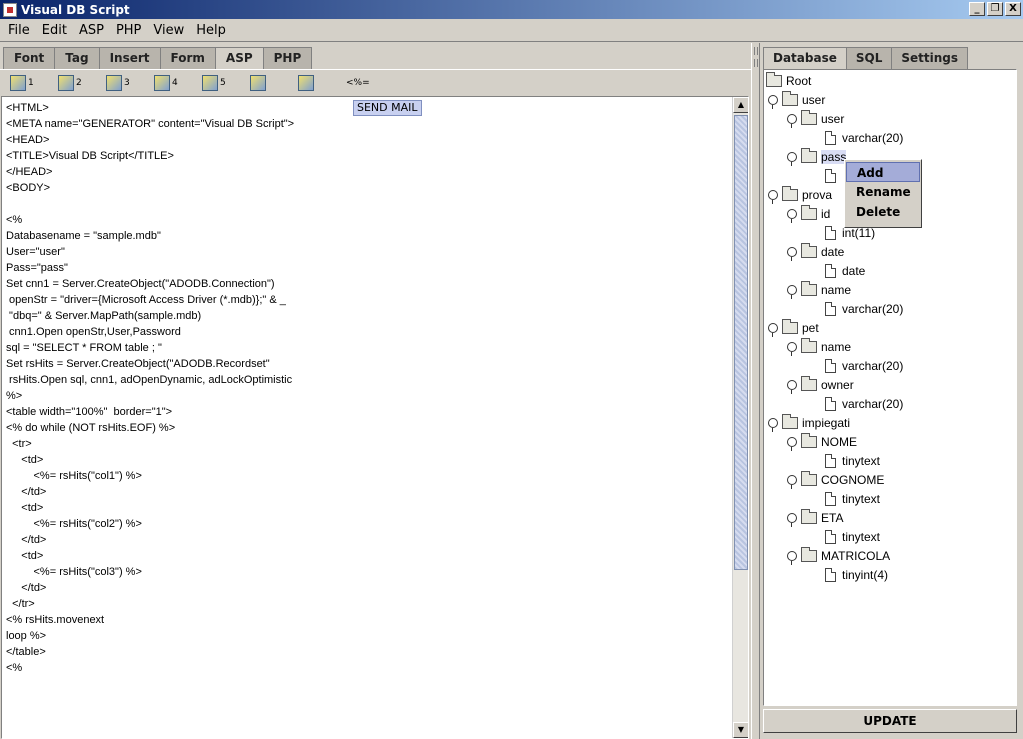 The height and width of the screenshot is (739, 1023). What do you see at coordinates (810, 328) in the screenshot?
I see `tree-node-label: pet` at bounding box center [810, 328].